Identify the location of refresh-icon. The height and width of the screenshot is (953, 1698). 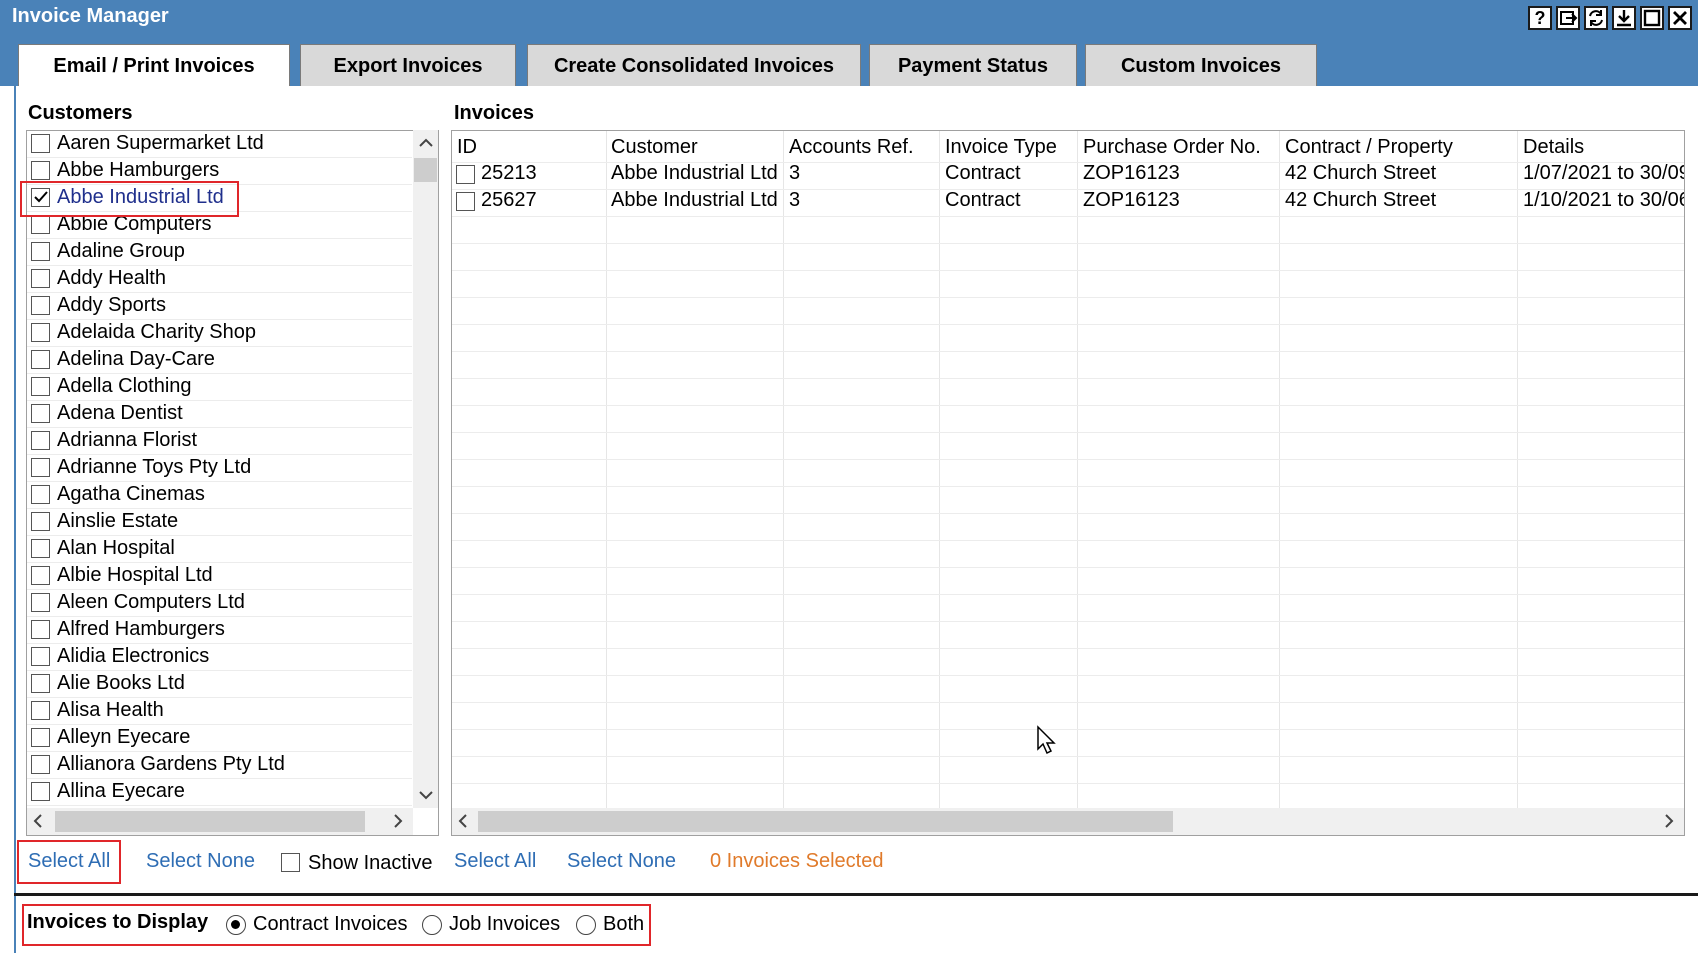
(1596, 18).